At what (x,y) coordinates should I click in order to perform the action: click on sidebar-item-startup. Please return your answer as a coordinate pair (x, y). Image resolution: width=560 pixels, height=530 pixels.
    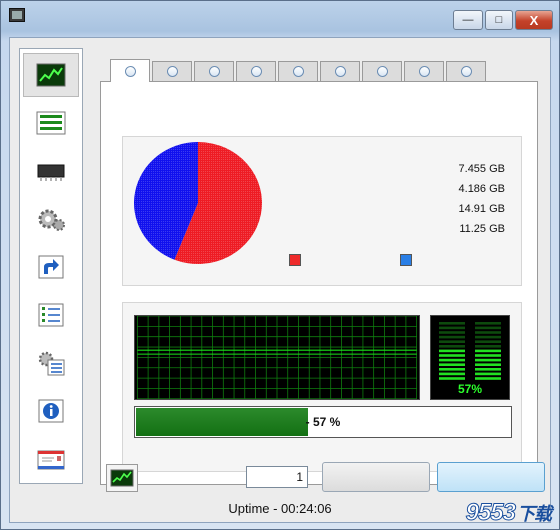
    Looking at the image, I should click on (51, 267).